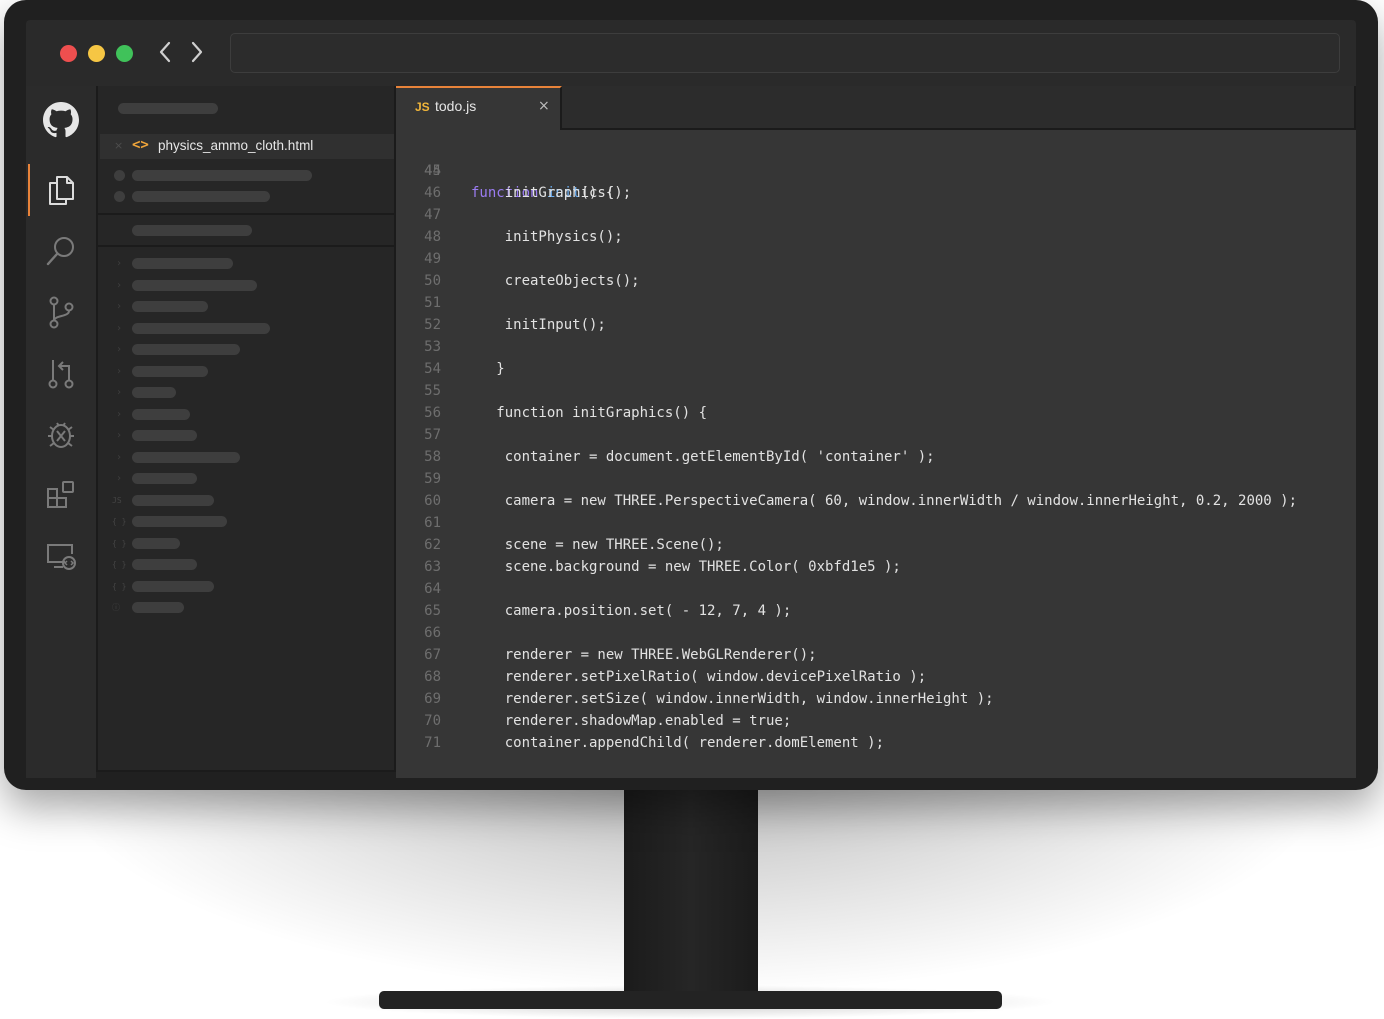 This screenshot has height=1019, width=1384. I want to click on monitor-stand-neck, so click(691, 891).